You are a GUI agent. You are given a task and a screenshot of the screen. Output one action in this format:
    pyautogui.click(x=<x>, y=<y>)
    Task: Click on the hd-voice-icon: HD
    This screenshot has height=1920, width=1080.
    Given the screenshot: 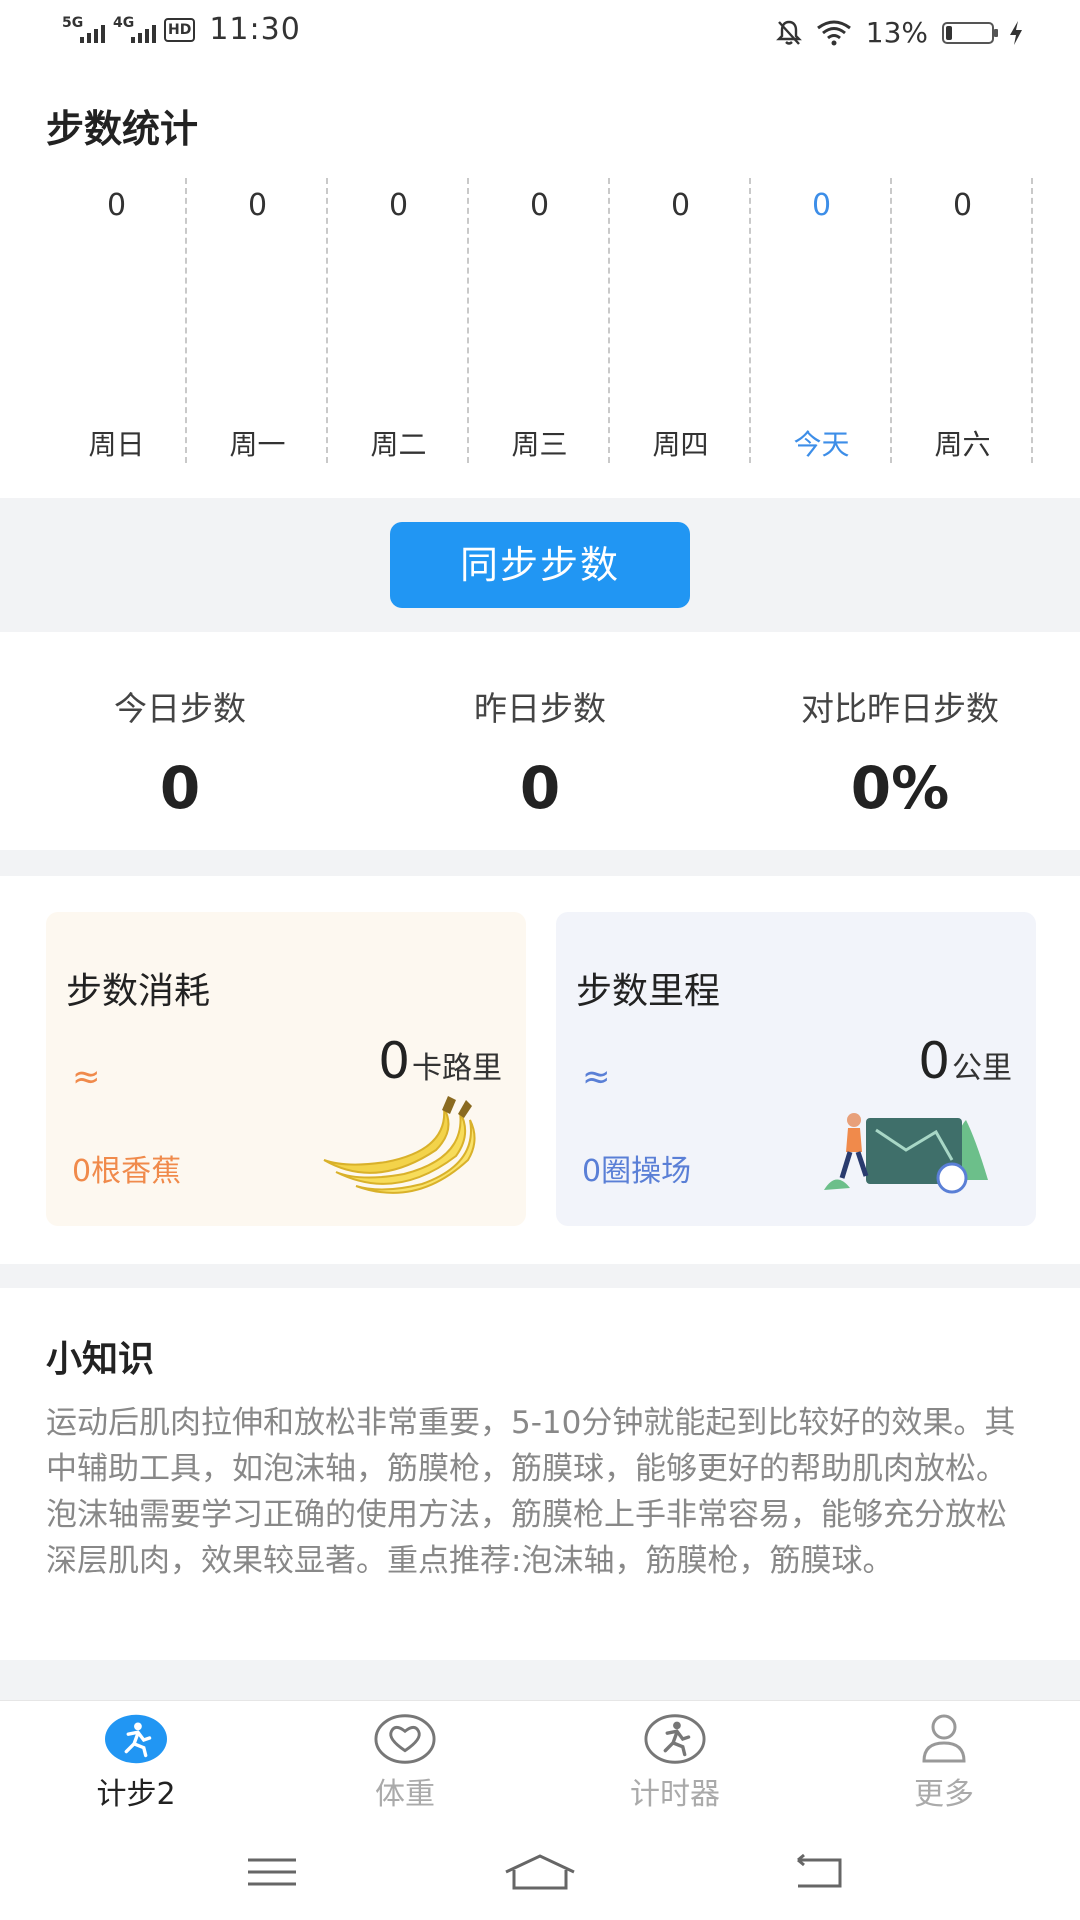 What is the action you would take?
    pyautogui.click(x=180, y=29)
    